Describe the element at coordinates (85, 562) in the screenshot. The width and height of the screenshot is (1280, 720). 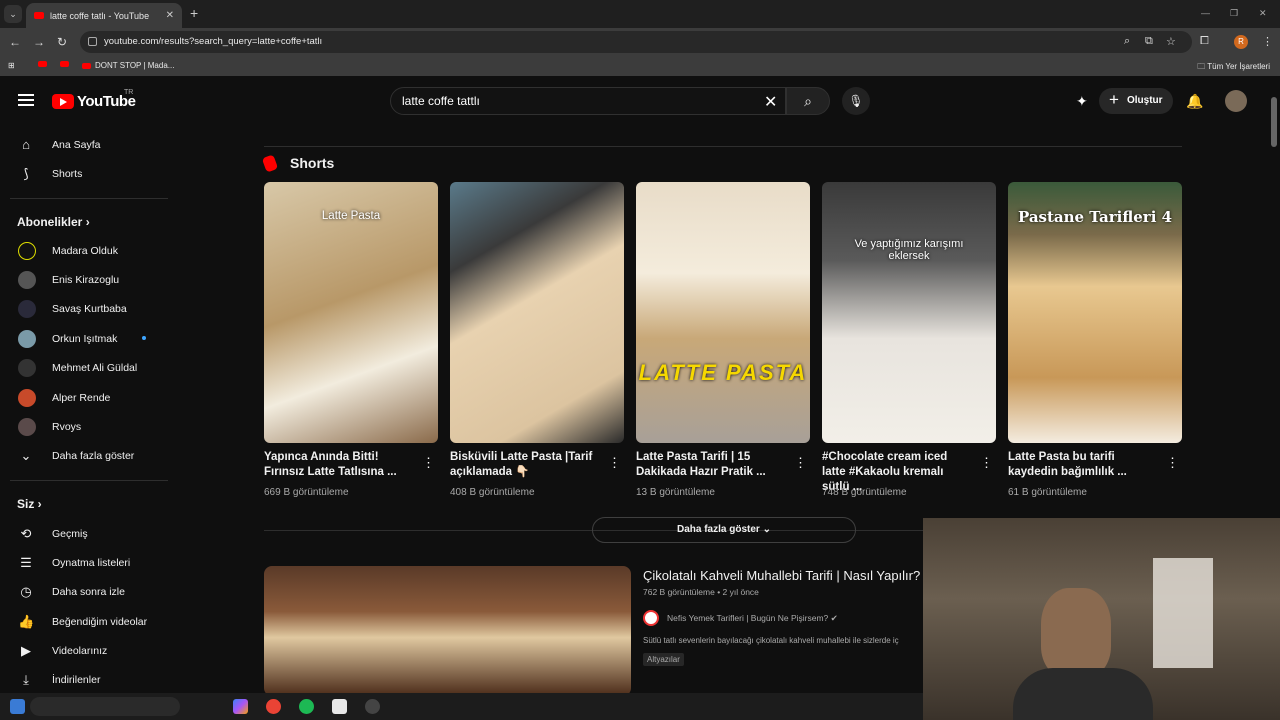
I see `sidebar-item-playlists: ☰ Oynatma listeleri` at that location.